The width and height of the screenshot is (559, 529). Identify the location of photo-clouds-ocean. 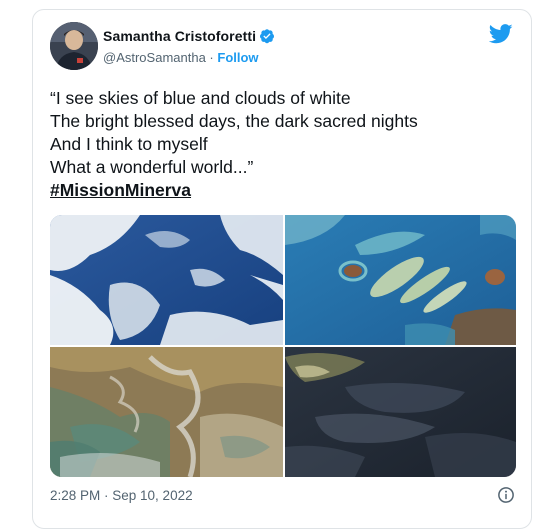
(166, 280).